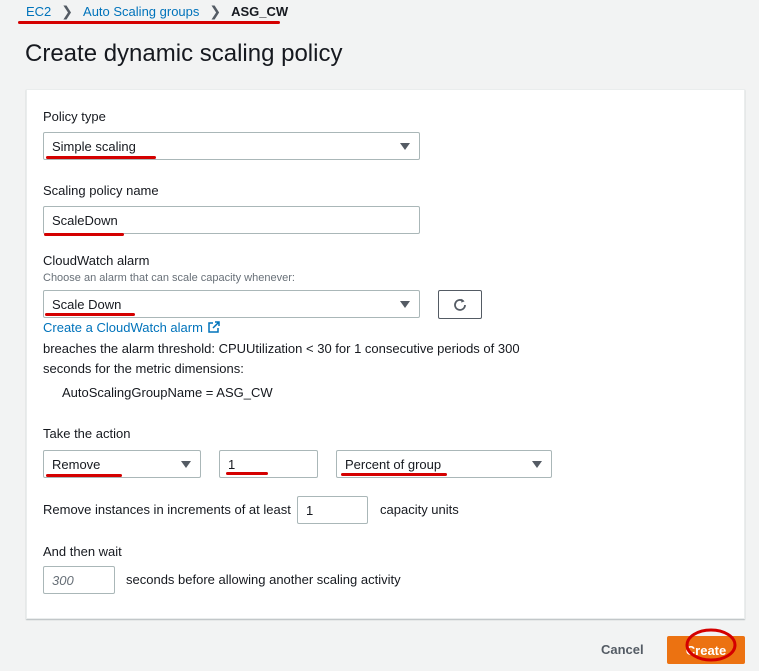  Describe the element at coordinates (393, 464) in the screenshot. I see `action-unit-value: Percent of group` at that location.